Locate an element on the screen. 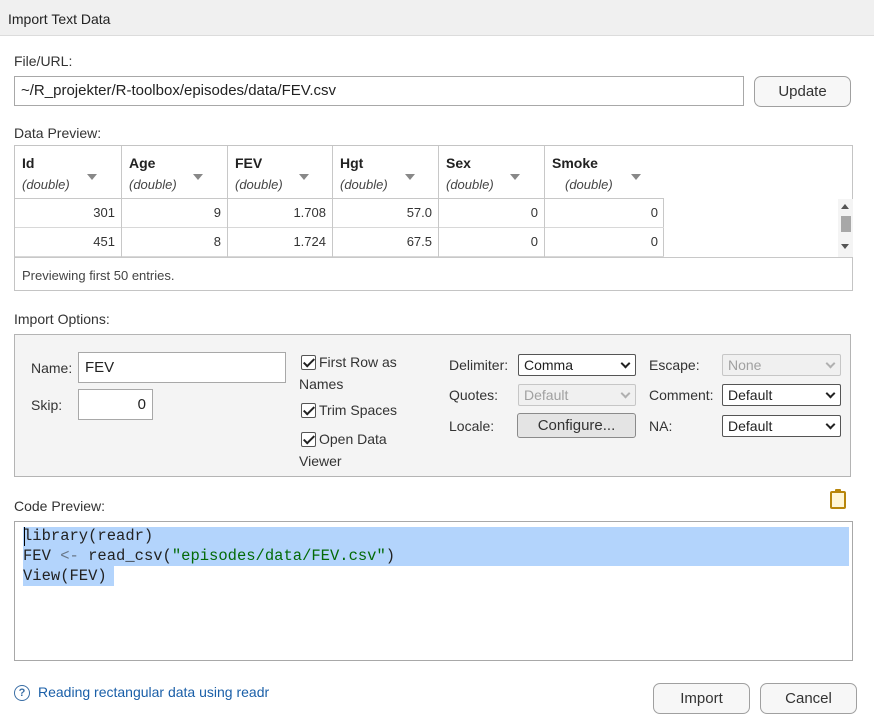 The width and height of the screenshot is (874, 728). preview-footer: Previewing first 50 entries. is located at coordinates (433, 274).